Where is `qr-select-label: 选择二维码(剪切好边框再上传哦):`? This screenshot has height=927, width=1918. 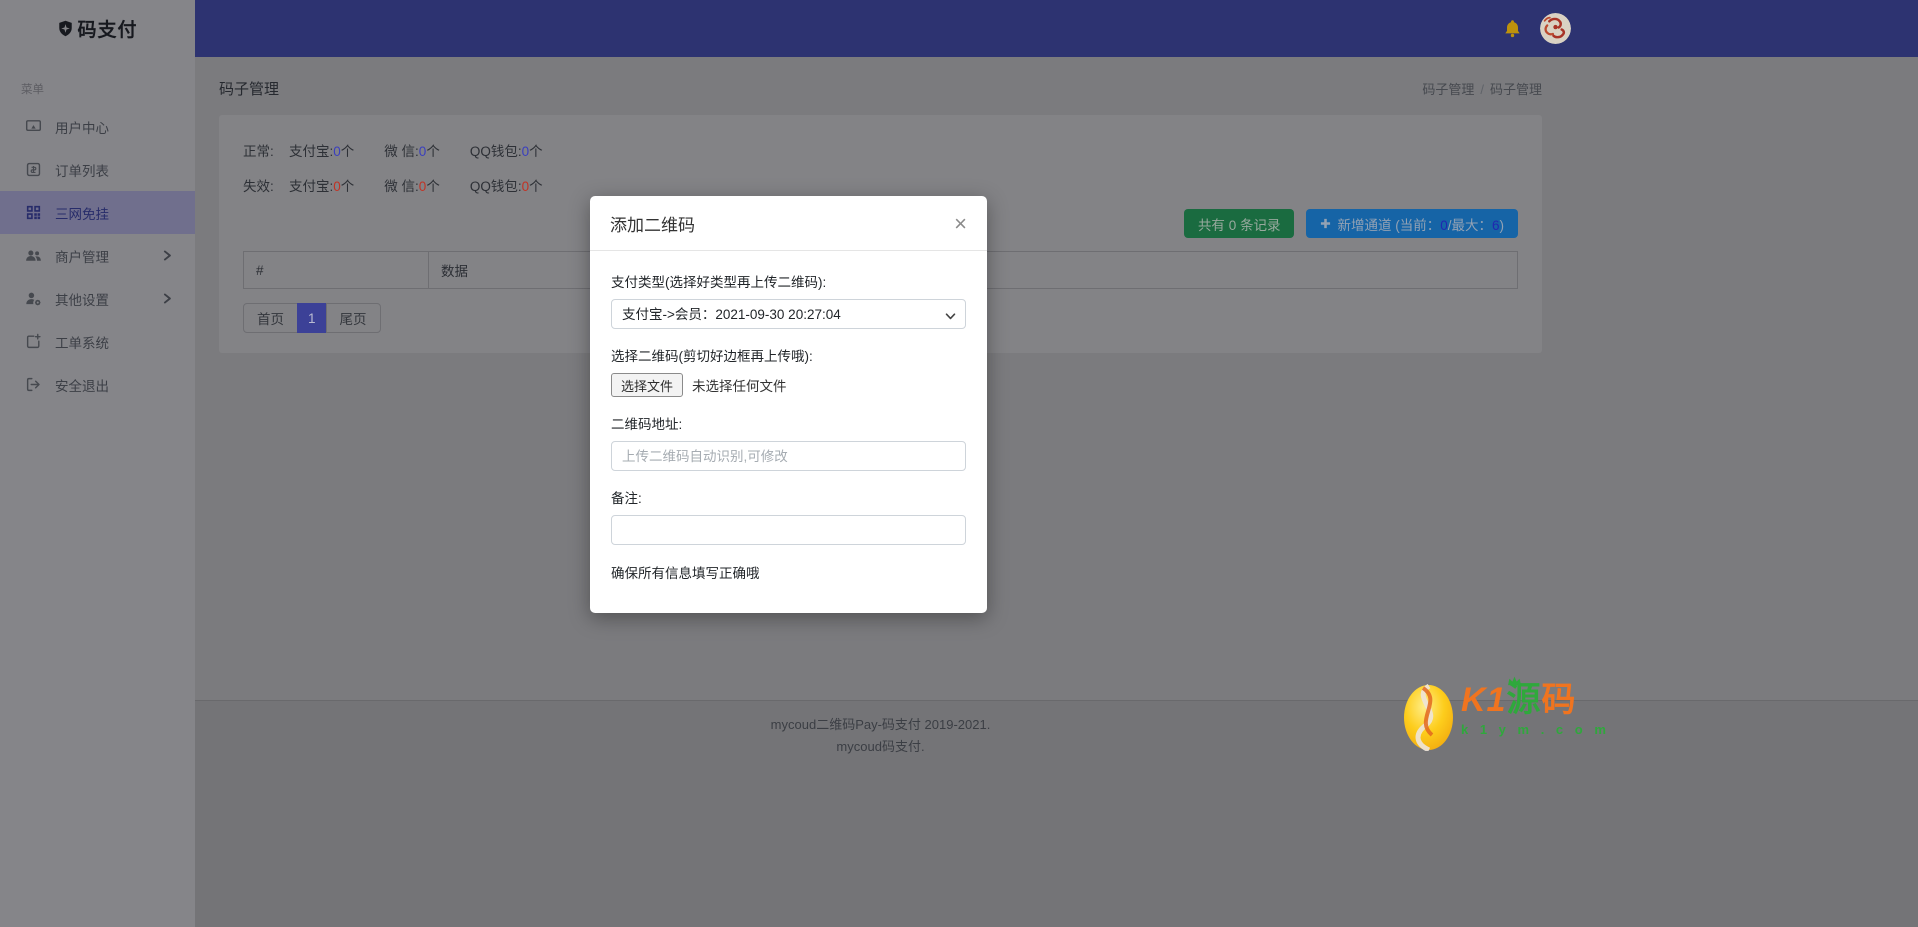
qr-select-label: 选择二维码(剪切好边框再上传哦): is located at coordinates (712, 356).